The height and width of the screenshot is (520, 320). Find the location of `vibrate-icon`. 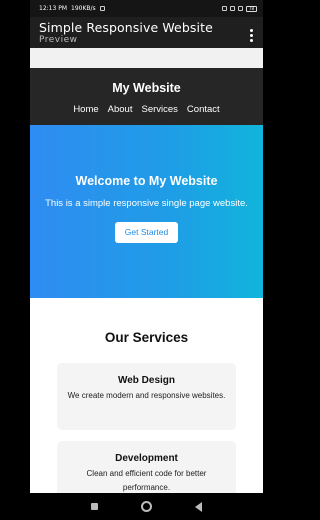

vibrate-icon is located at coordinates (224, 8).